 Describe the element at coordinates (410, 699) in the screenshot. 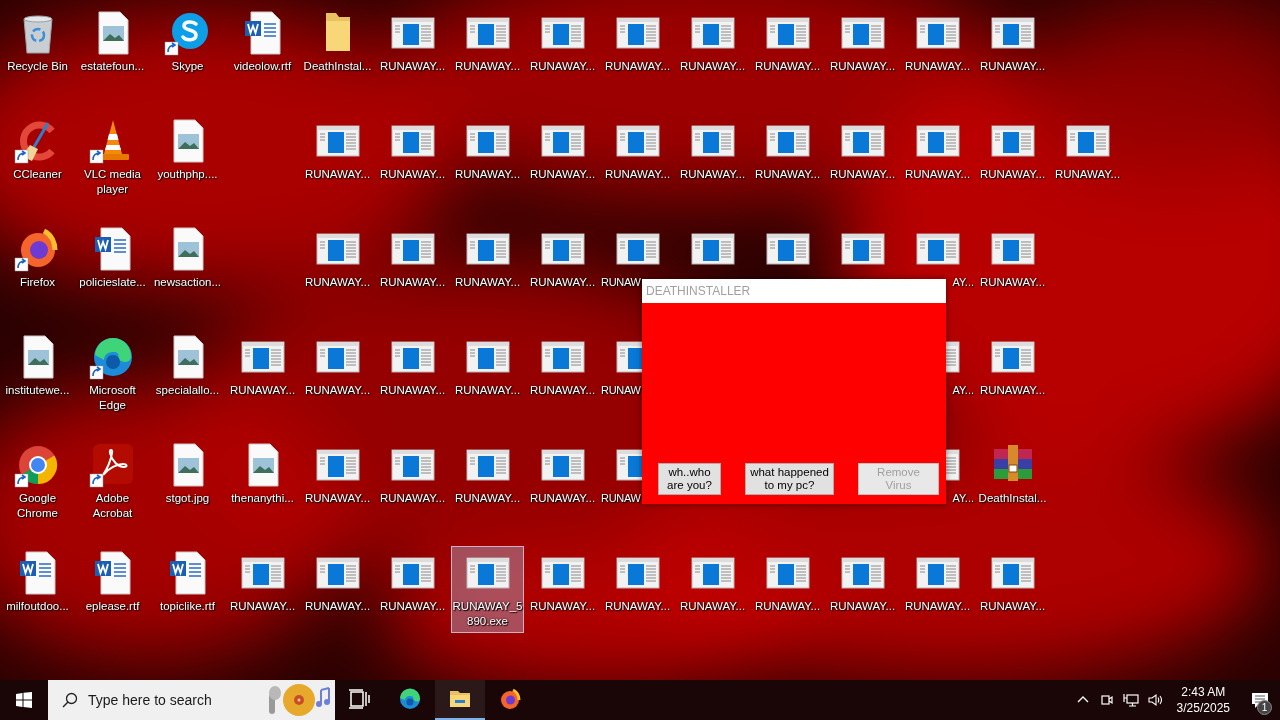

I see `edge-icon` at that location.